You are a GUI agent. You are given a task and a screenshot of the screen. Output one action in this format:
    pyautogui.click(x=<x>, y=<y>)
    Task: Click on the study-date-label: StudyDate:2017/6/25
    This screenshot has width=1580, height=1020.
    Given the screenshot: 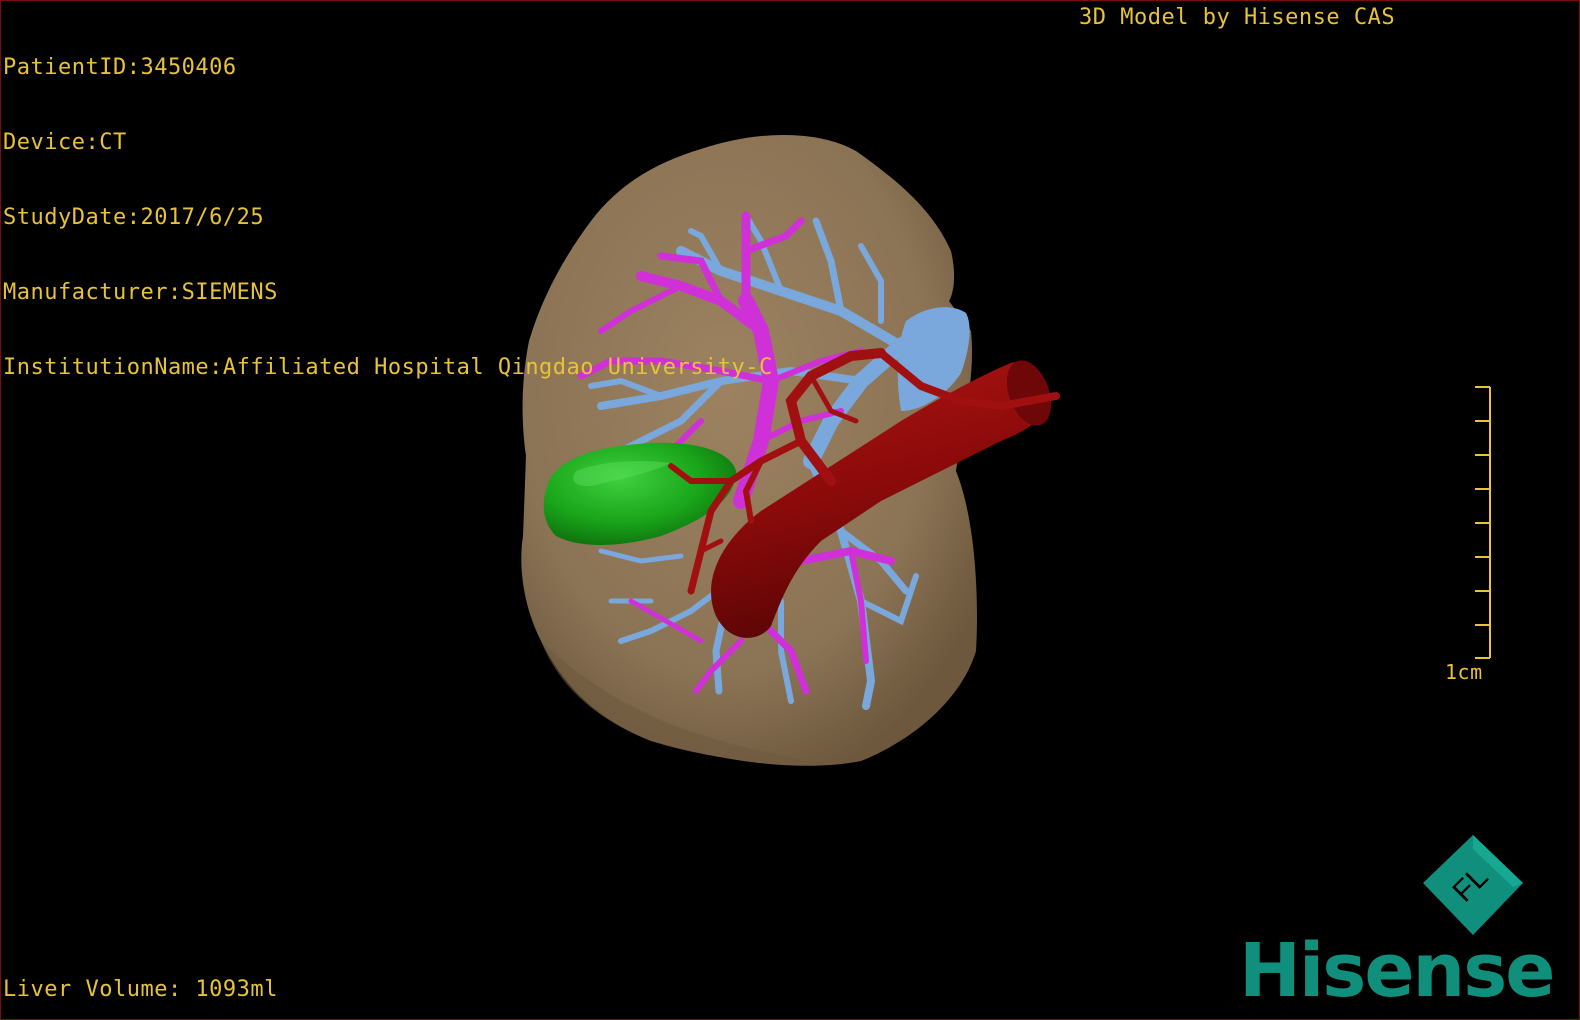 What is the action you would take?
    pyautogui.click(x=134, y=217)
    